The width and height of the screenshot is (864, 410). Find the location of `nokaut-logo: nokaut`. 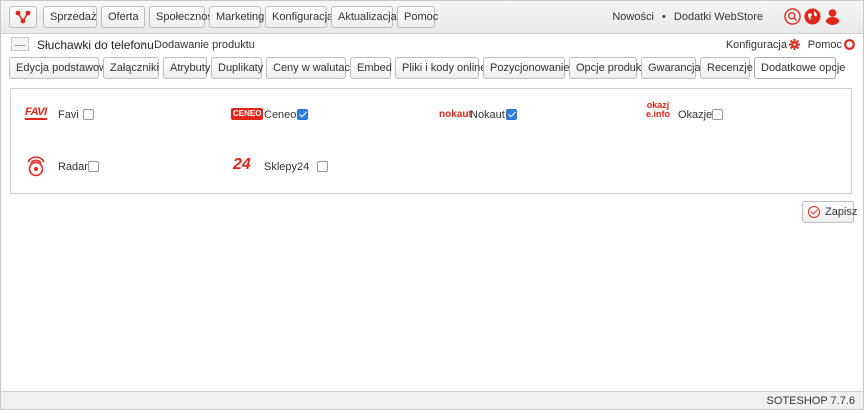

nokaut-logo: nokaut is located at coordinates (455, 114).